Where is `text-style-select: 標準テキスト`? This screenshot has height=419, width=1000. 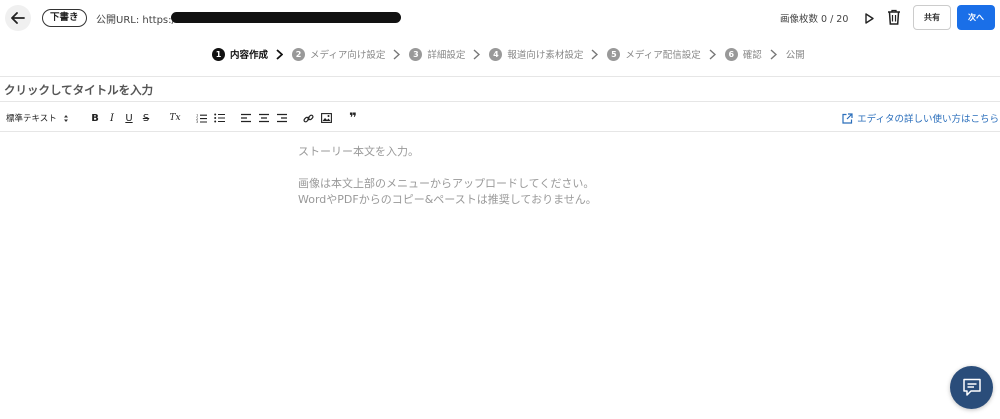 text-style-select: 標準テキスト is located at coordinates (37, 118).